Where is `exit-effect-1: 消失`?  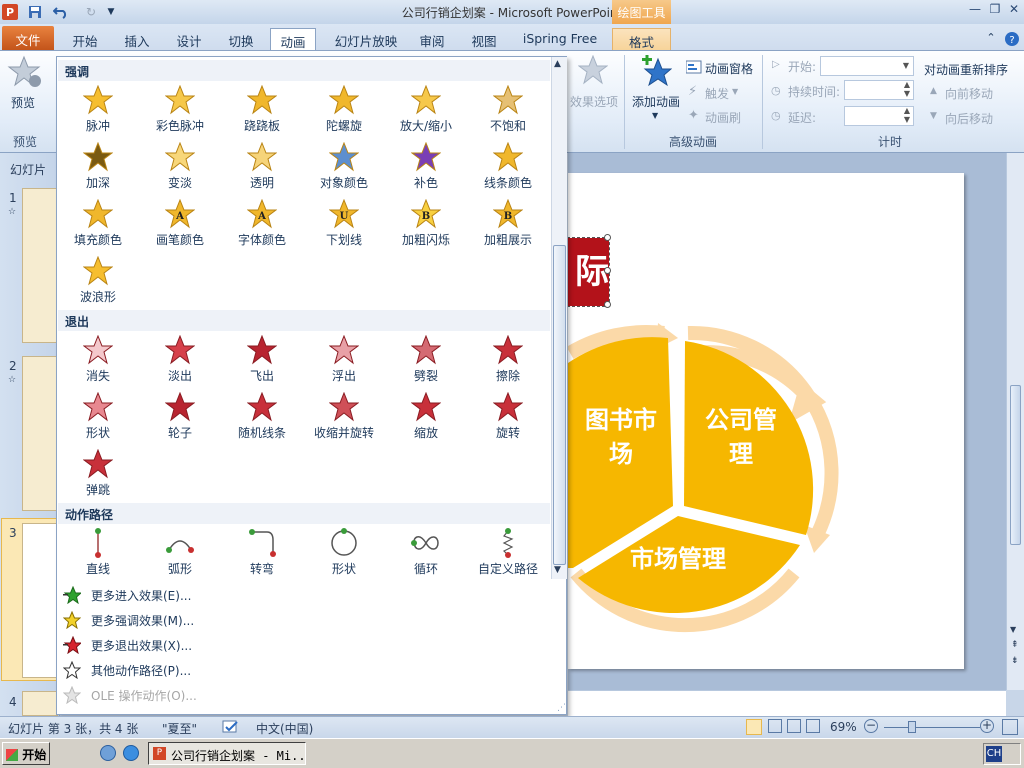 exit-effect-1: 消失 is located at coordinates (98, 361).